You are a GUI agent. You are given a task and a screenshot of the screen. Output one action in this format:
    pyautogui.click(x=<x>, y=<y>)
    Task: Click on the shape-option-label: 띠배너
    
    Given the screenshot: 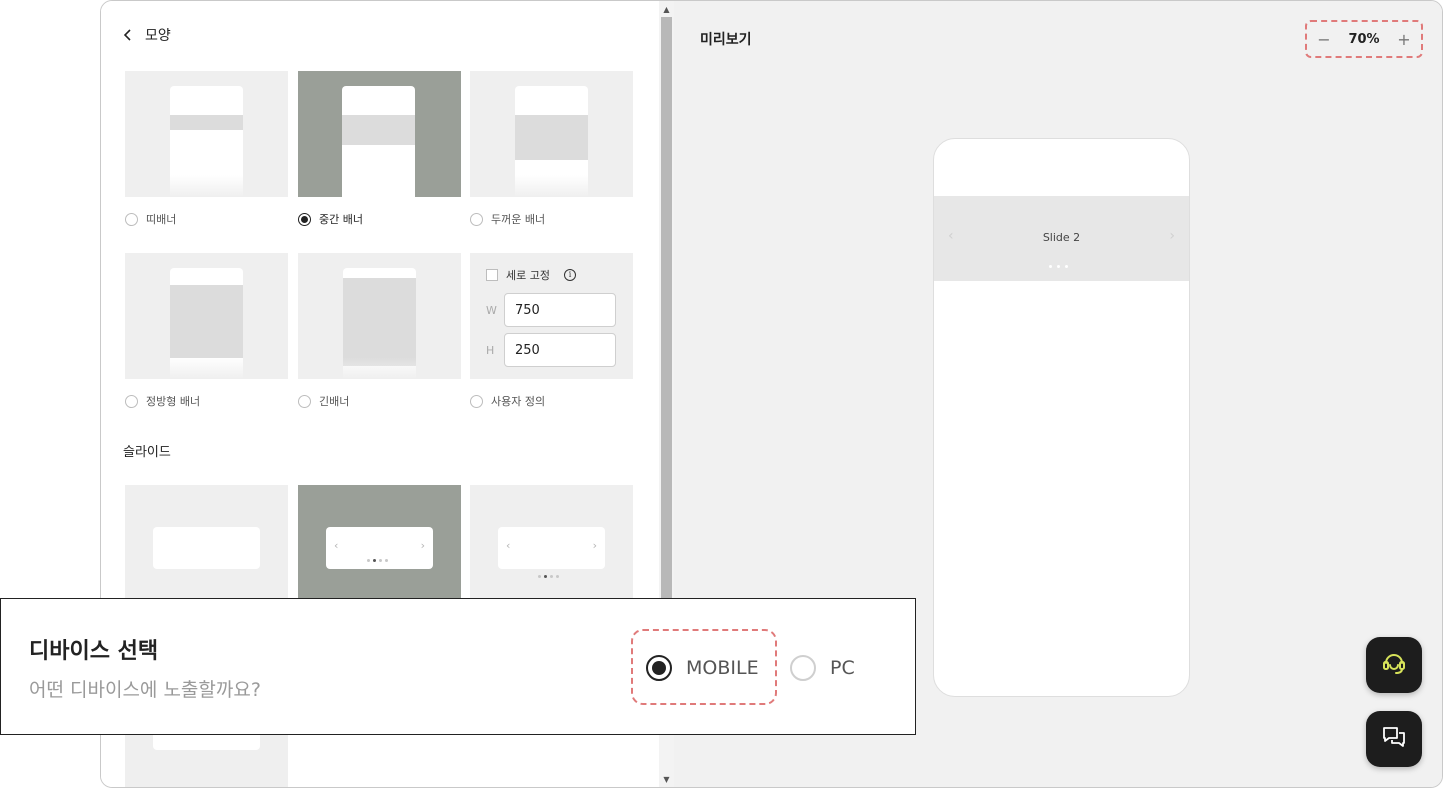 What is the action you would take?
    pyautogui.click(x=161, y=219)
    